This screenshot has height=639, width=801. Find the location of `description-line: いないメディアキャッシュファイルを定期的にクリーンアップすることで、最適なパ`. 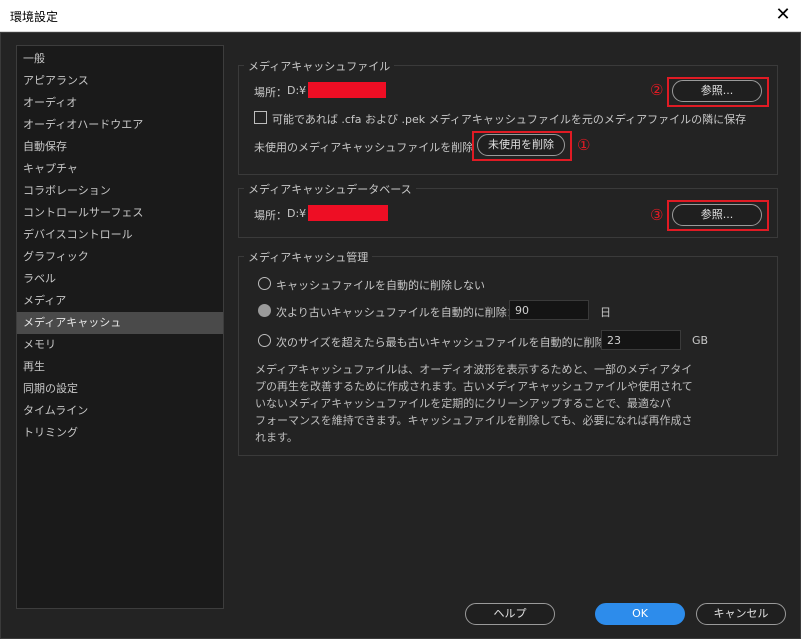

description-line: いないメディアキャッシュファイルを定期的にクリーンアップすることで、最適なパ is located at coordinates (463, 403).